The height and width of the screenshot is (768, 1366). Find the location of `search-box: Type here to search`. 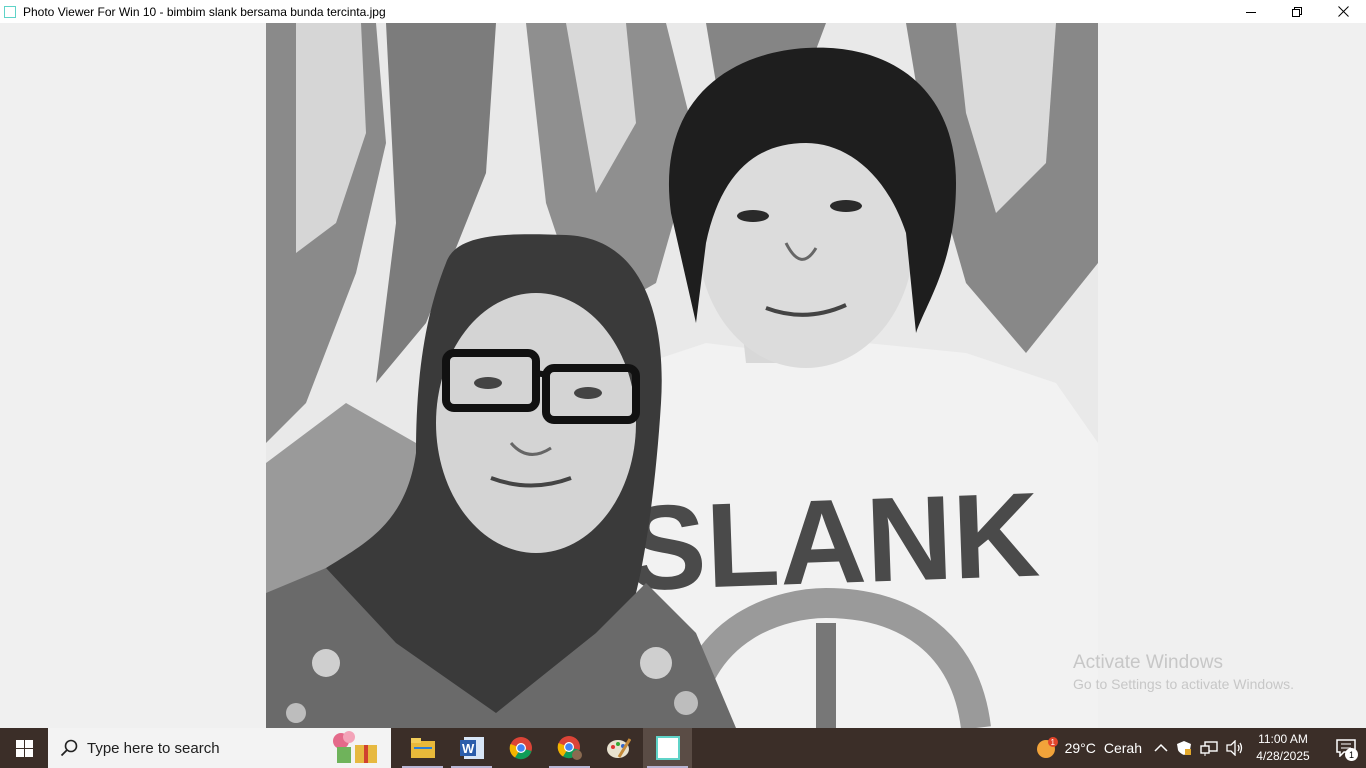

search-box: Type here to search is located at coordinates (219, 748).